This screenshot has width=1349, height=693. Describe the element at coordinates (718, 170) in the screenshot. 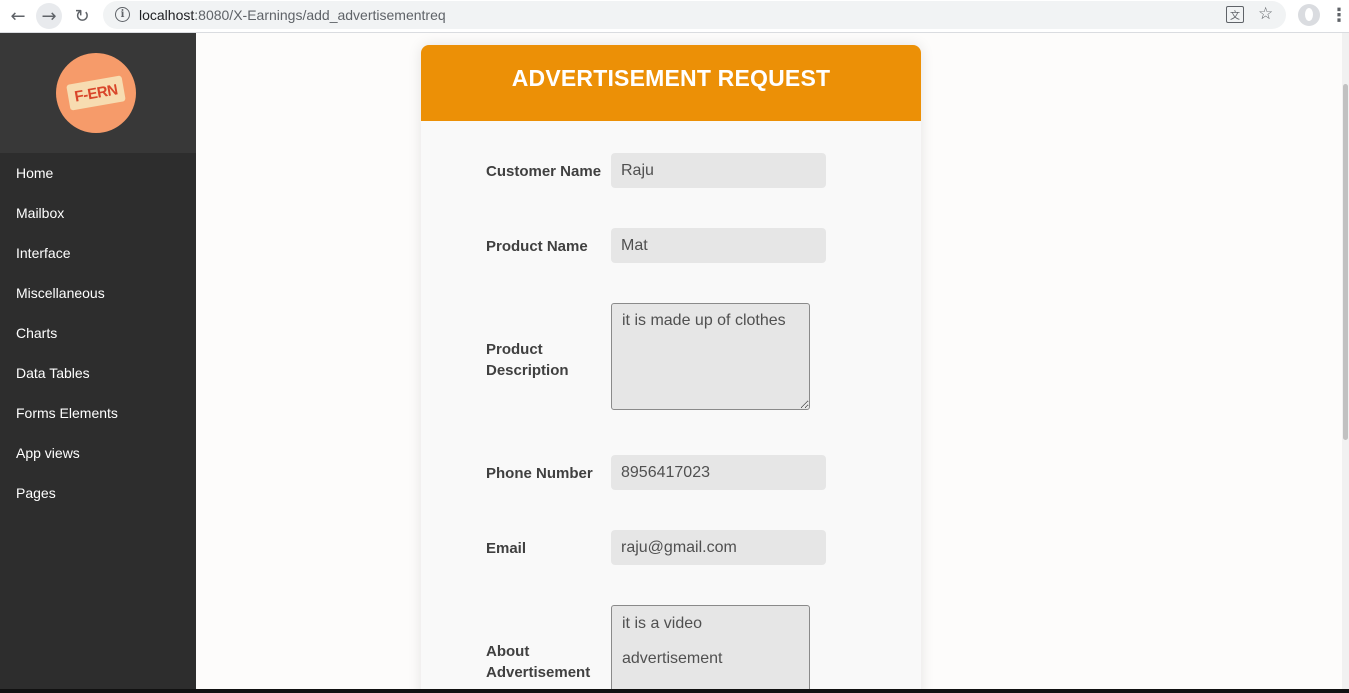

I see `customer-name-input` at that location.